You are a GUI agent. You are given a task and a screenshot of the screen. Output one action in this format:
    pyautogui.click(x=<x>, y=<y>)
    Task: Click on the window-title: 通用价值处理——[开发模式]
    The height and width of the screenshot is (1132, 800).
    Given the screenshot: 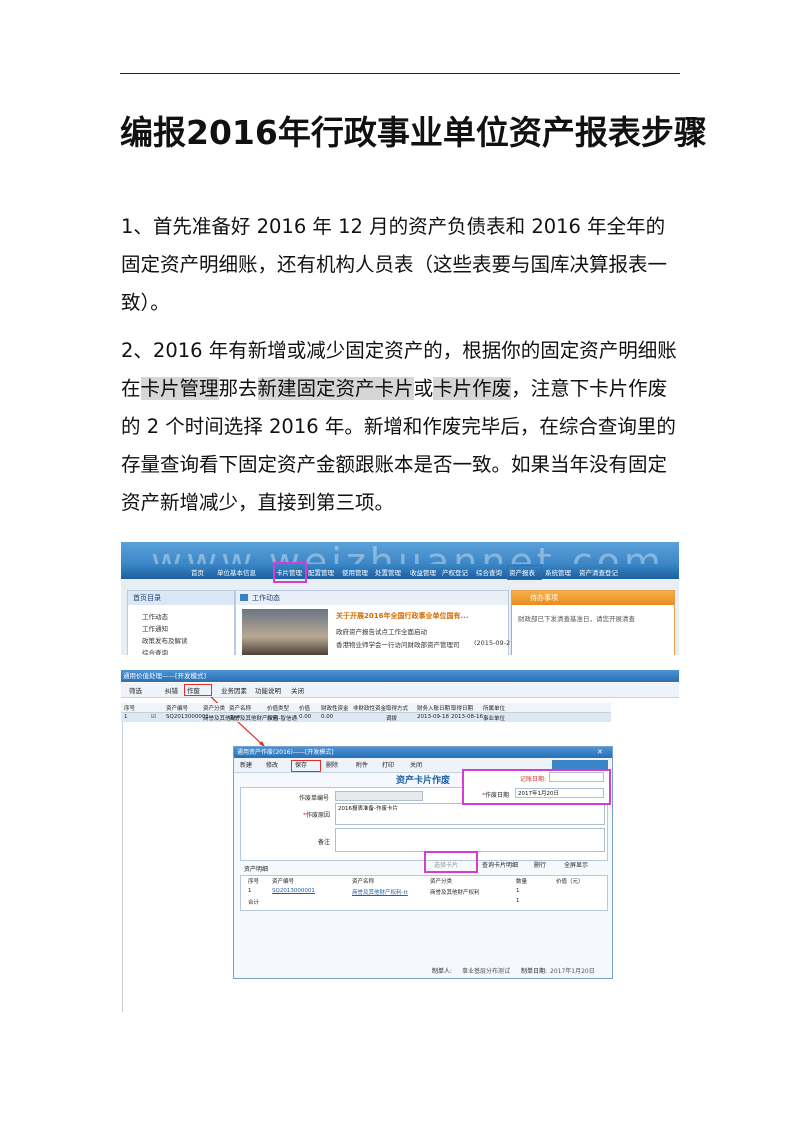 What is the action you would take?
    pyautogui.click(x=400, y=676)
    